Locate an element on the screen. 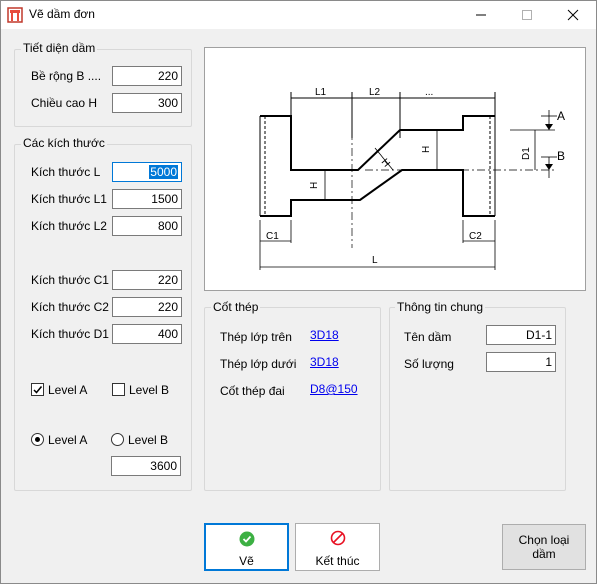  label-c2: C2 is located at coordinates (475, 236).